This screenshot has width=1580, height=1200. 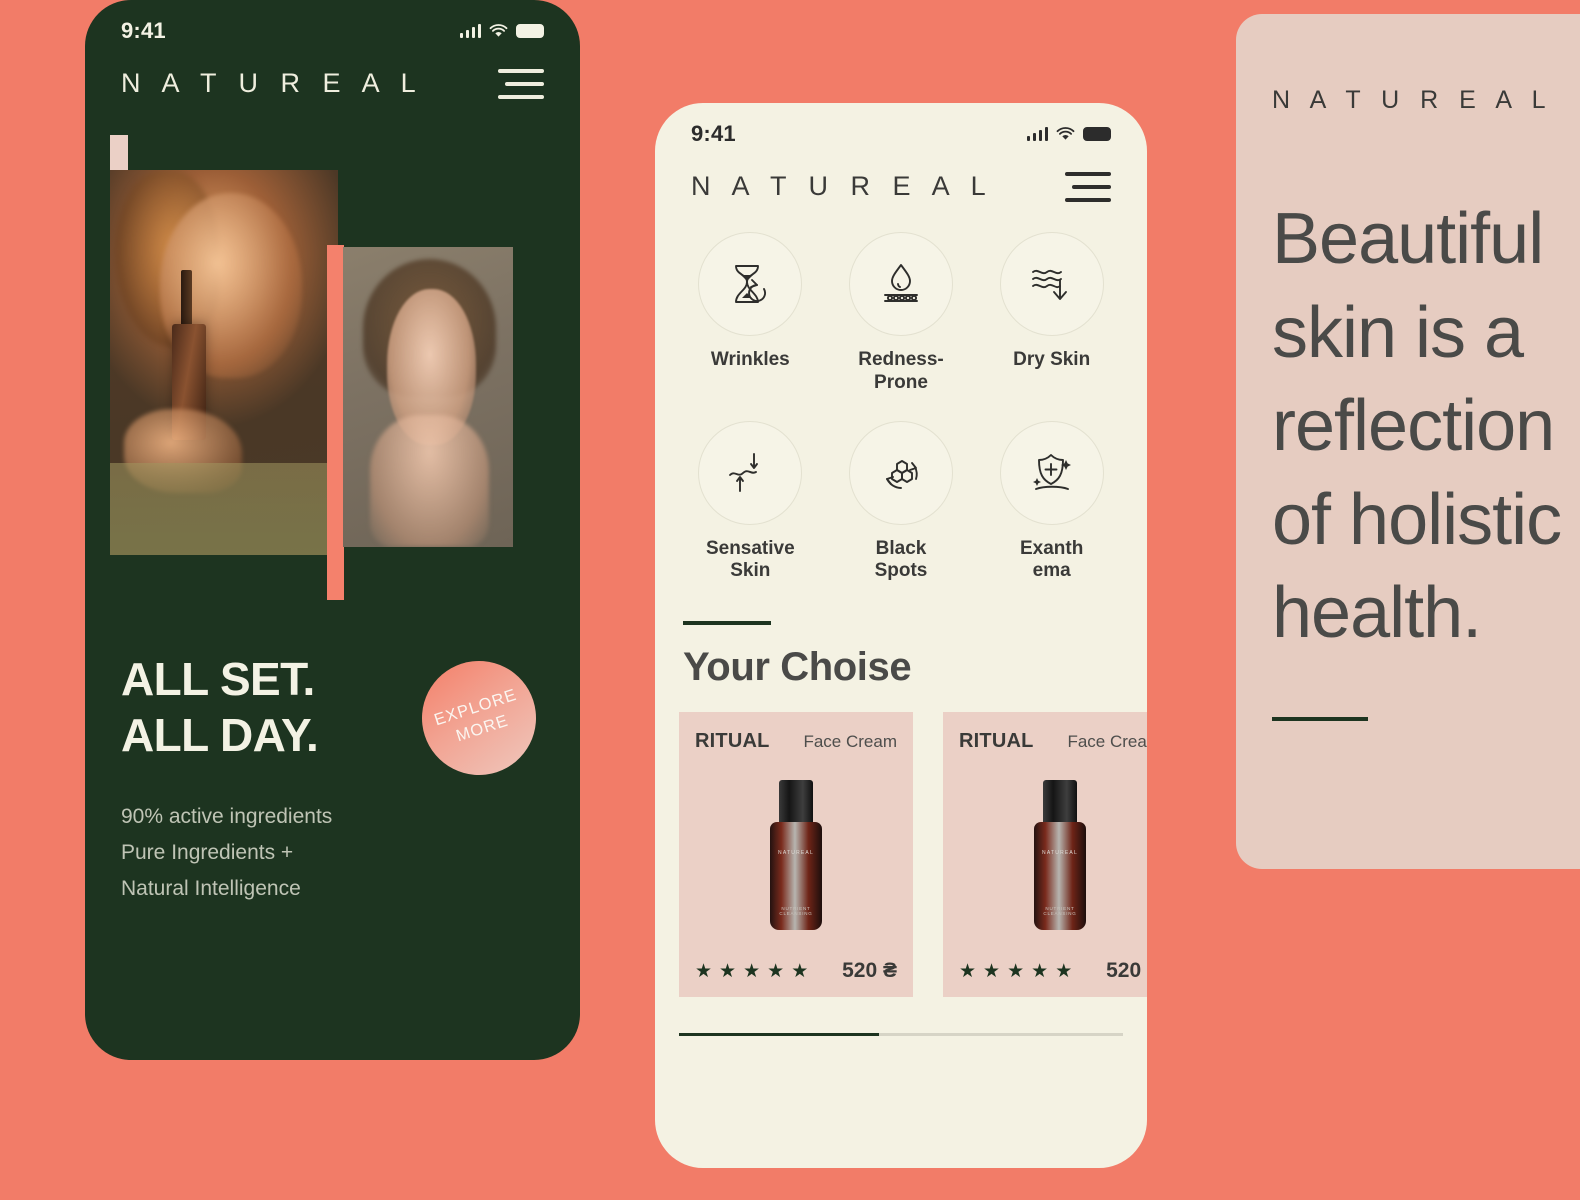 I want to click on category-item-black-spots: Black Spots, so click(x=901, y=502).